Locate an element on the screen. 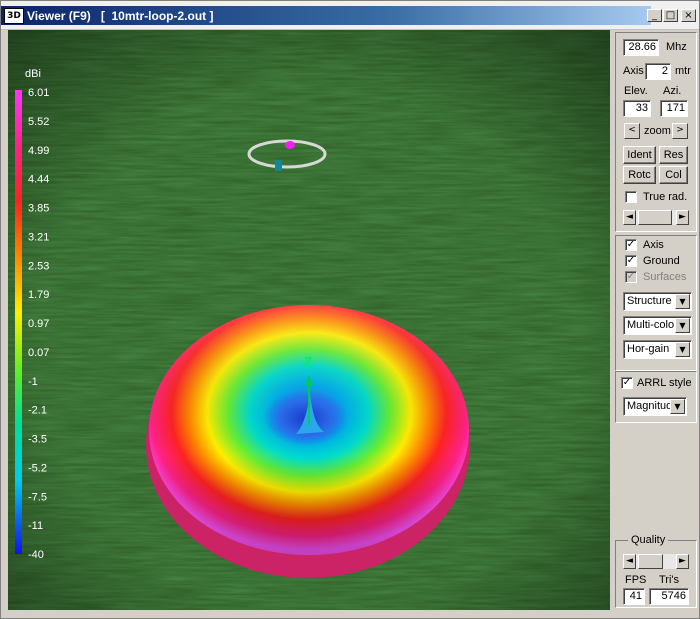 This screenshot has width=700, height=619. fps-label: FPS is located at coordinates (636, 580).